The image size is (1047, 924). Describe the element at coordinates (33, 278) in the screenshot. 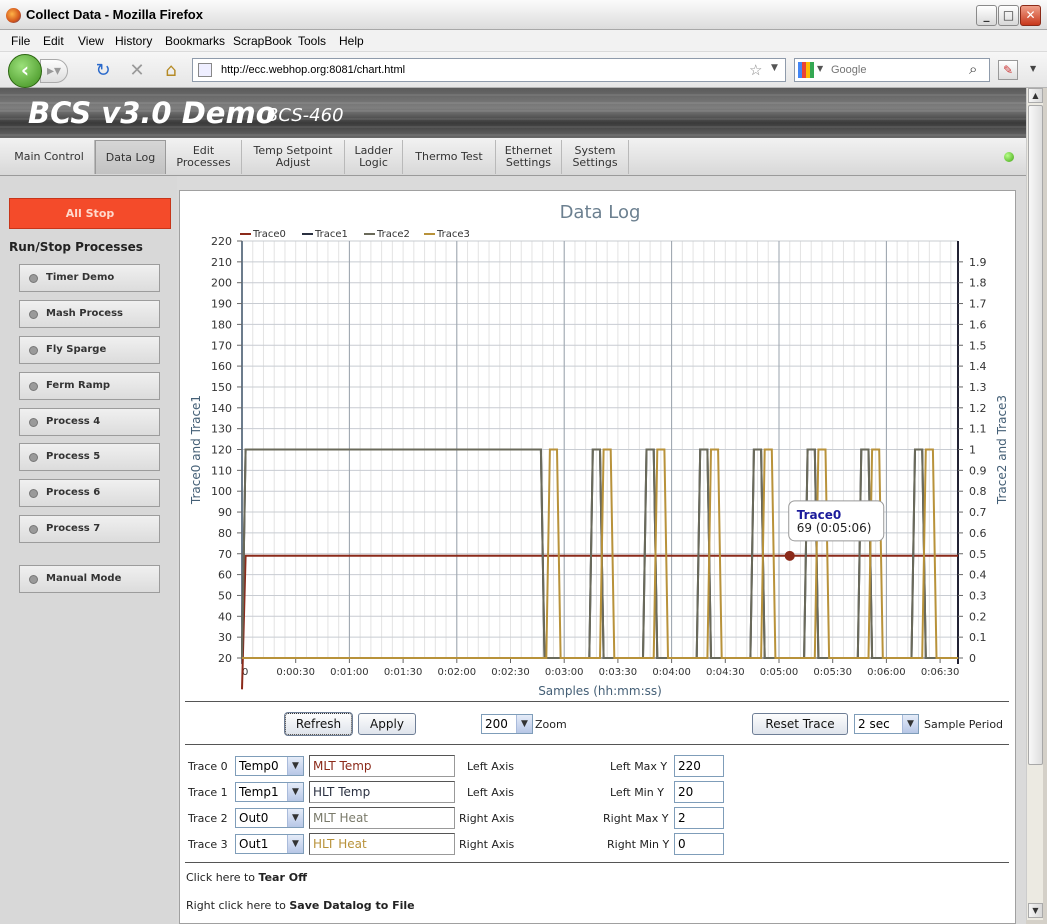

I see `status-dot-icon` at that location.